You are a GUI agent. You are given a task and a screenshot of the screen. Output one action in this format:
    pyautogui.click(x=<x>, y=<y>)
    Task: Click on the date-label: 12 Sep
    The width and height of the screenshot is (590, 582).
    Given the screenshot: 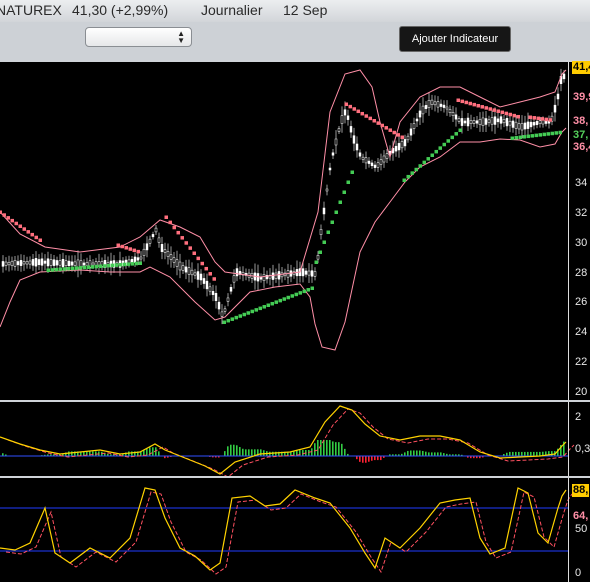 What is the action you would take?
    pyautogui.click(x=305, y=10)
    